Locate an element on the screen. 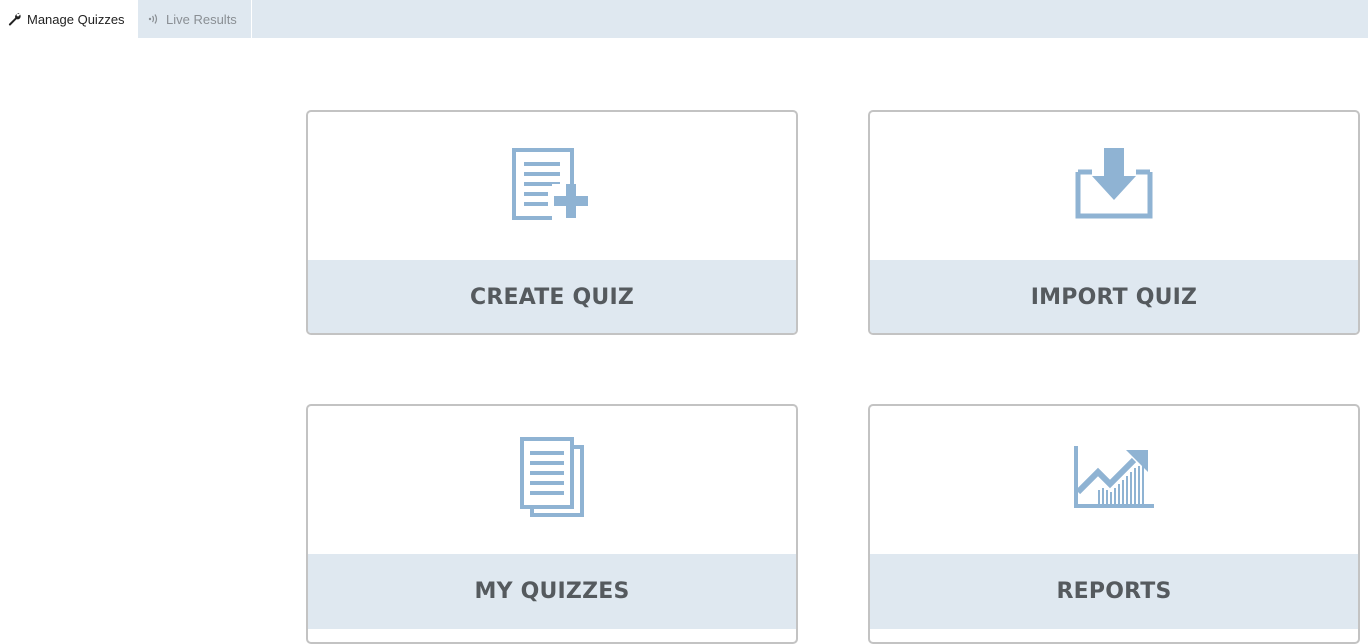 The width and height of the screenshot is (1368, 644). my-quizzes-label: MY QUIZZES is located at coordinates (552, 591).